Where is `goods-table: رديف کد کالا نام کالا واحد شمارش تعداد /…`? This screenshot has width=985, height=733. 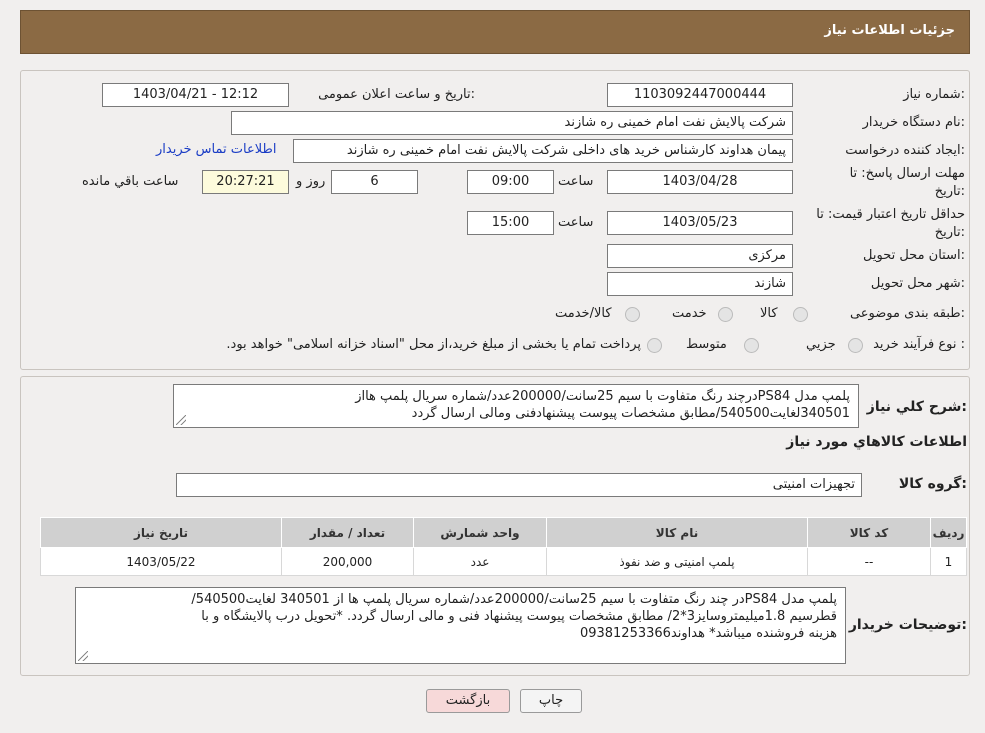
goods-table: رديف کد کالا نام کالا واحد شمارش تعداد /… is located at coordinates (503, 546).